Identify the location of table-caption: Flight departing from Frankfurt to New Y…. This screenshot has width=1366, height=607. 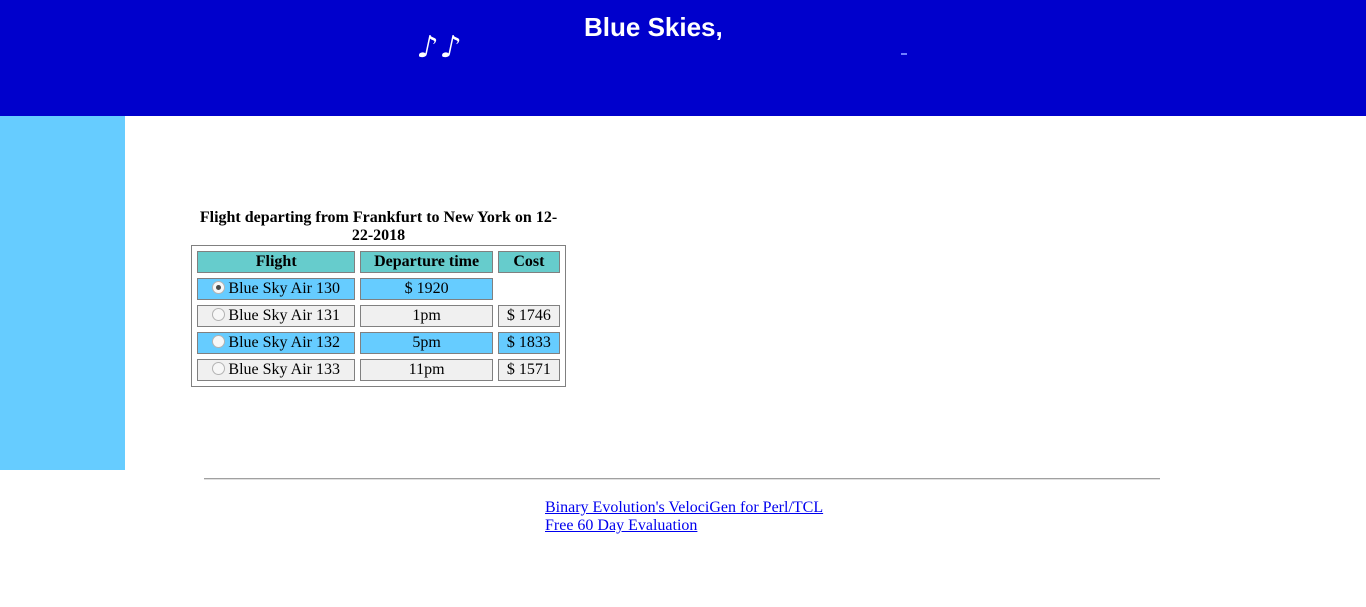
(378, 226).